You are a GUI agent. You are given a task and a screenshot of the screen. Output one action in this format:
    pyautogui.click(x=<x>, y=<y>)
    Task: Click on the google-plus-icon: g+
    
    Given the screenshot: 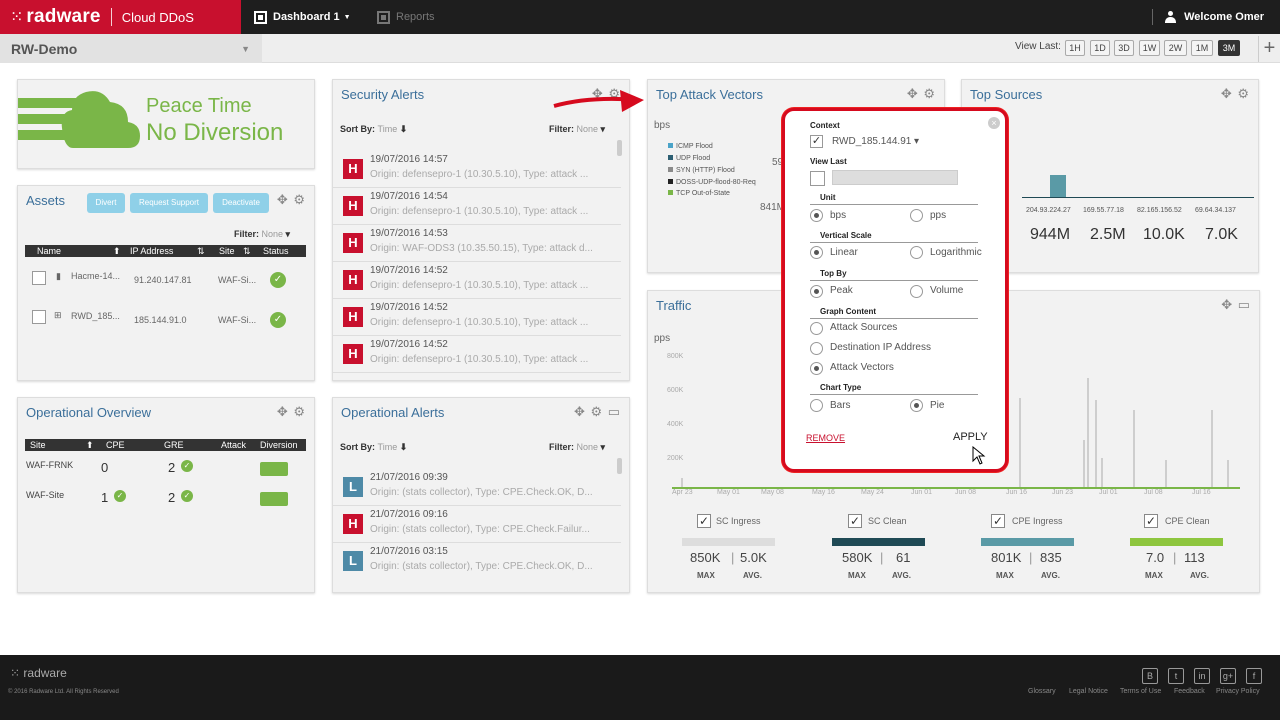 What is the action you would take?
    pyautogui.click(x=1228, y=676)
    